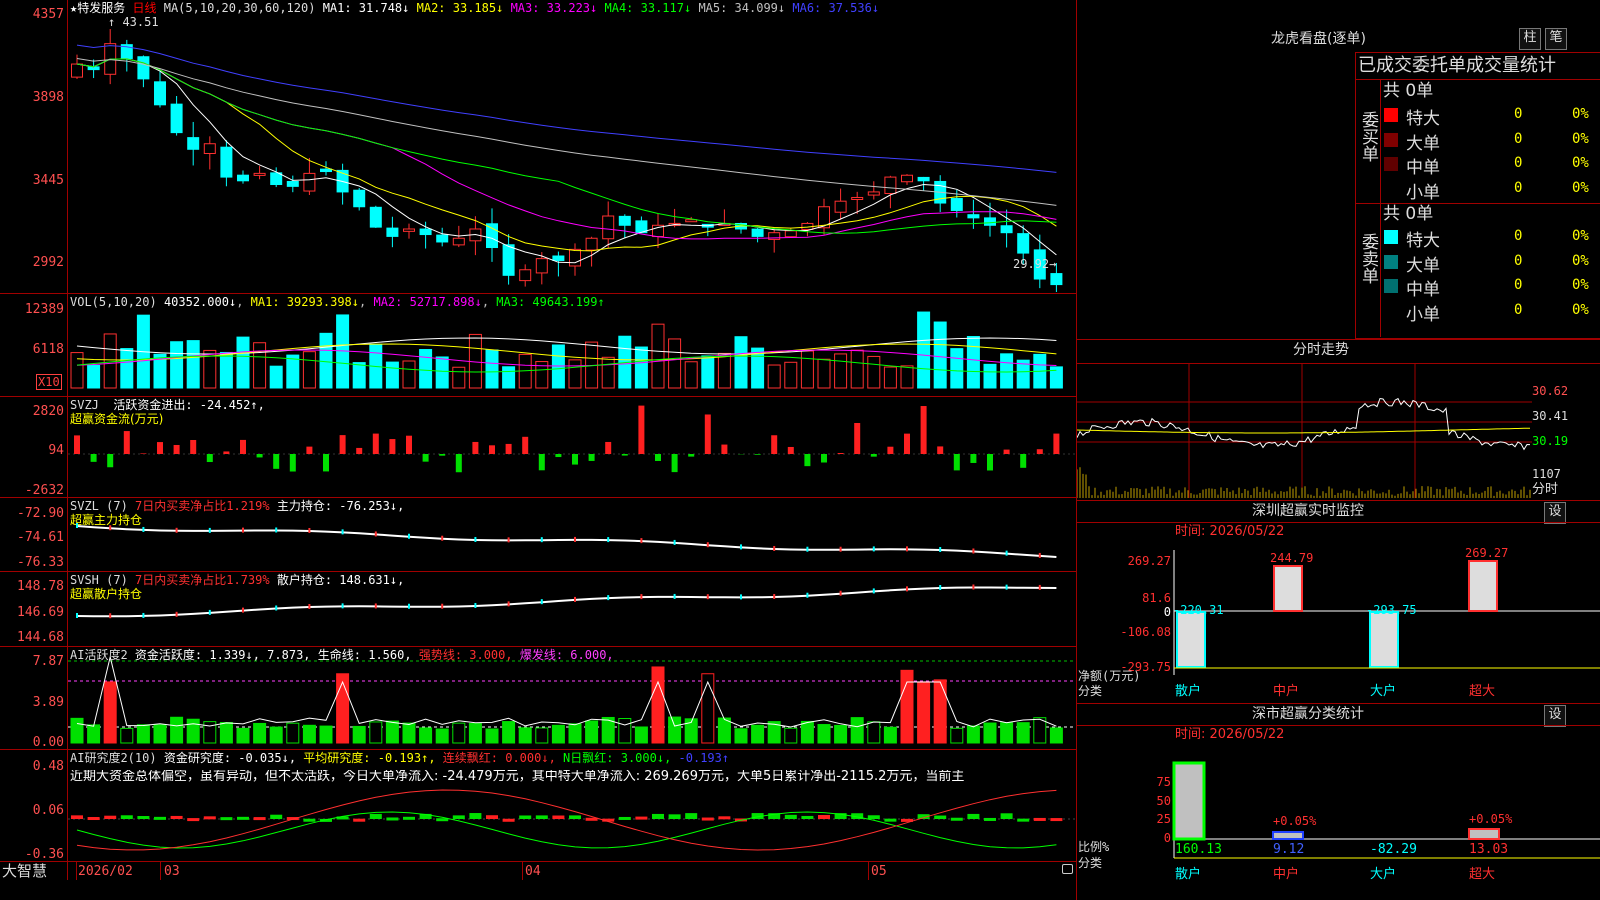  What do you see at coordinates (1556, 39) in the screenshot?
I see `tick-mode-button: 笔` at bounding box center [1556, 39].